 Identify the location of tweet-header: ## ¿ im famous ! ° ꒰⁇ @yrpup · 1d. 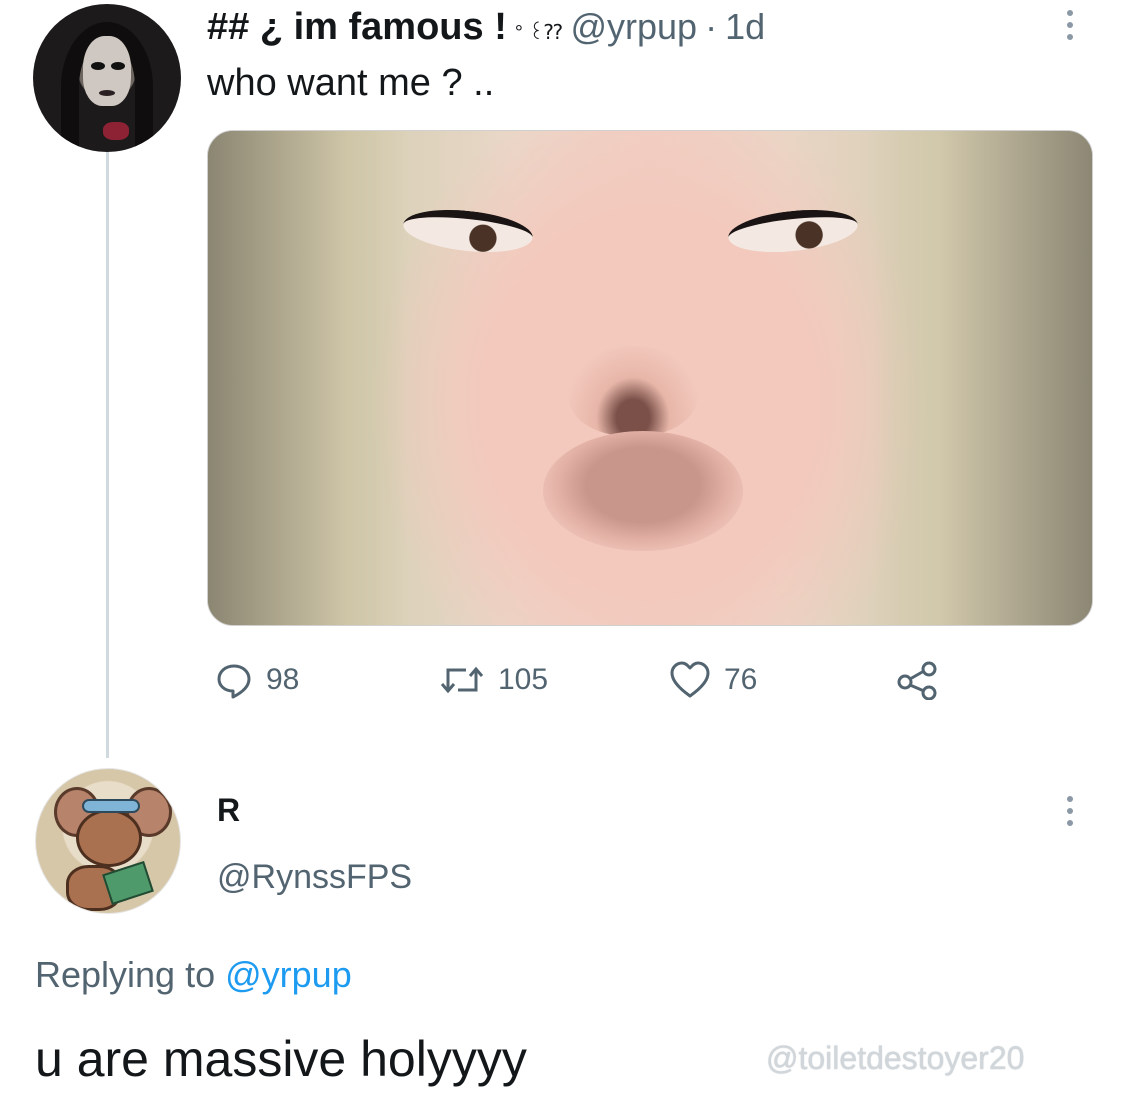
(486, 28).